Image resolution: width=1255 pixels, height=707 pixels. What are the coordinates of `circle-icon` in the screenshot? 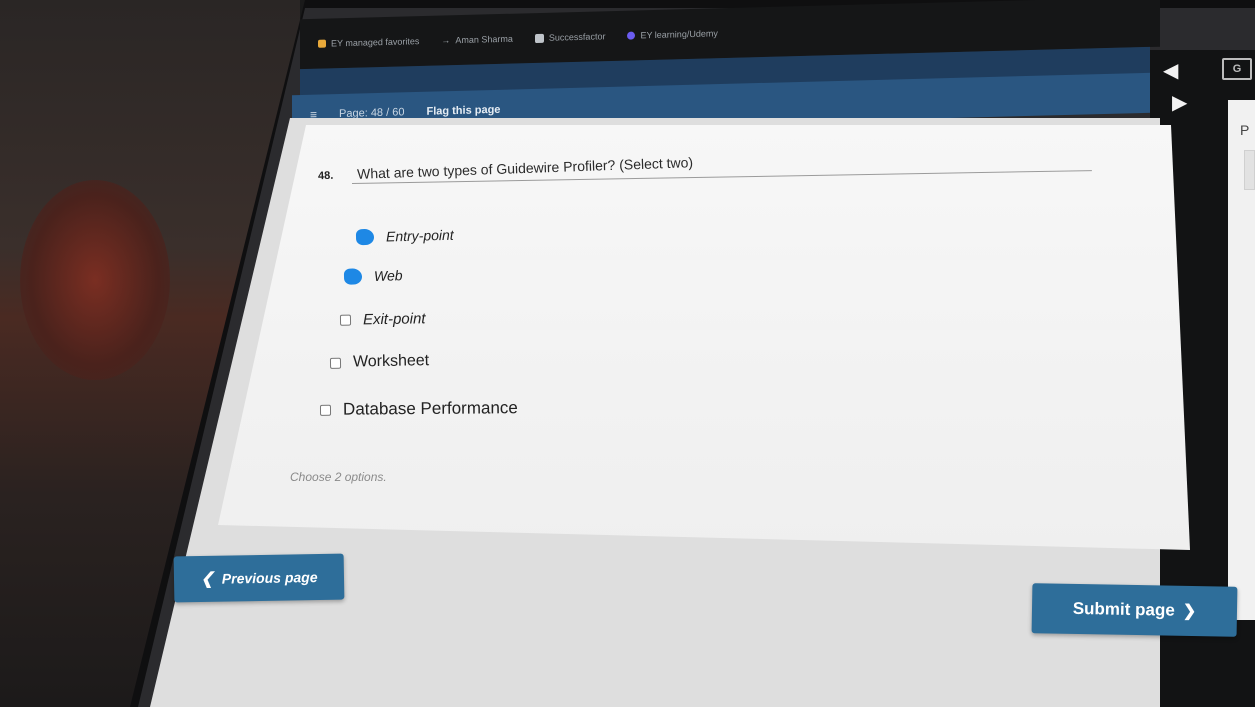 It's located at (631, 35).